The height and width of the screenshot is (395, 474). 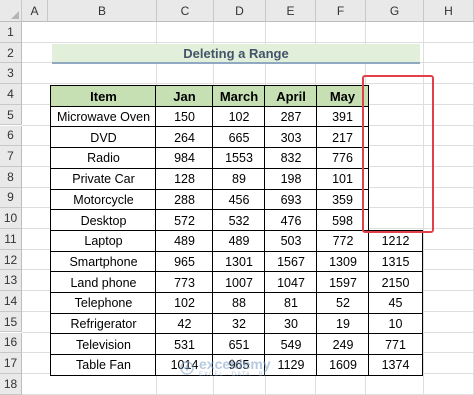 What do you see at coordinates (238, 261) in the screenshot?
I see `table-cell-march: 1301` at bounding box center [238, 261].